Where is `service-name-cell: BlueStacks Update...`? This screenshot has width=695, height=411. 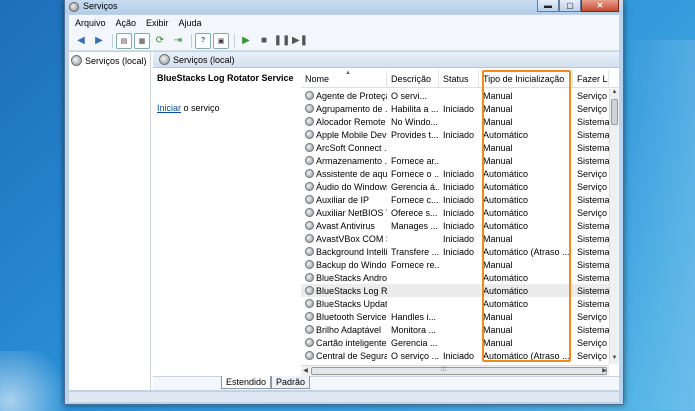
service-name-cell: BlueStacks Update... is located at coordinates (344, 304).